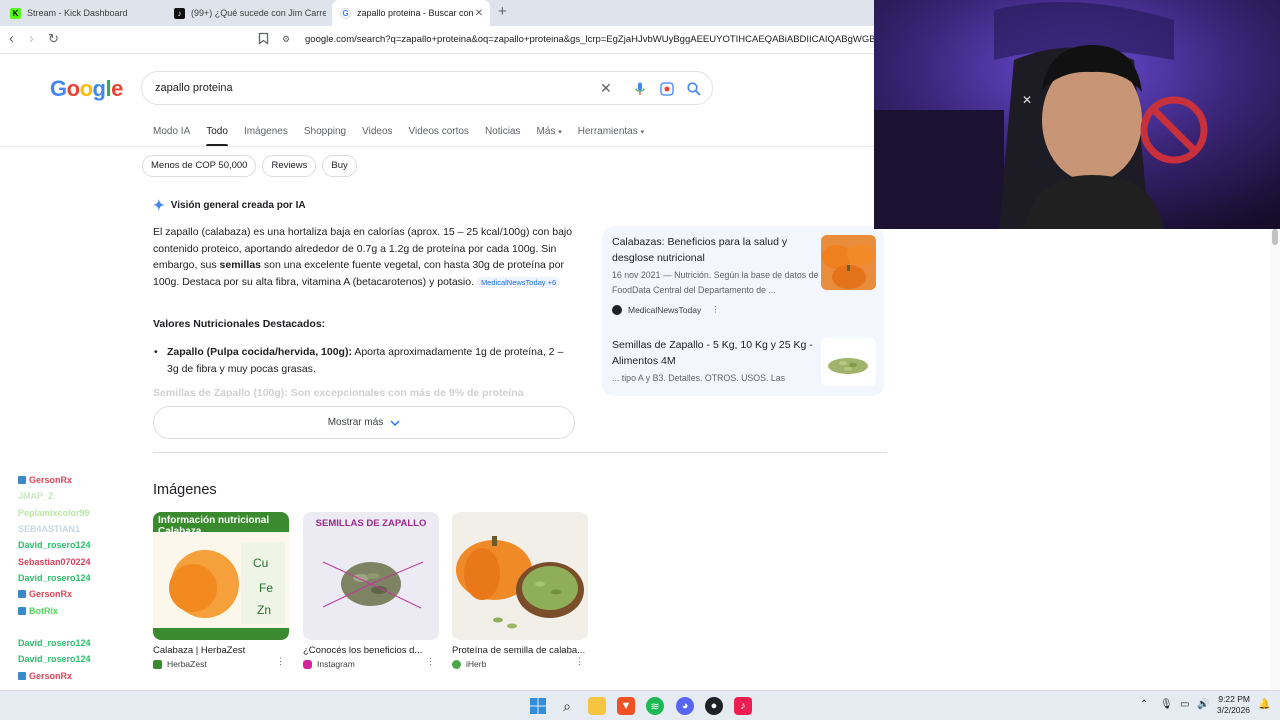 The image size is (1280, 720). I want to click on forward-icon: ›, so click(31, 39).